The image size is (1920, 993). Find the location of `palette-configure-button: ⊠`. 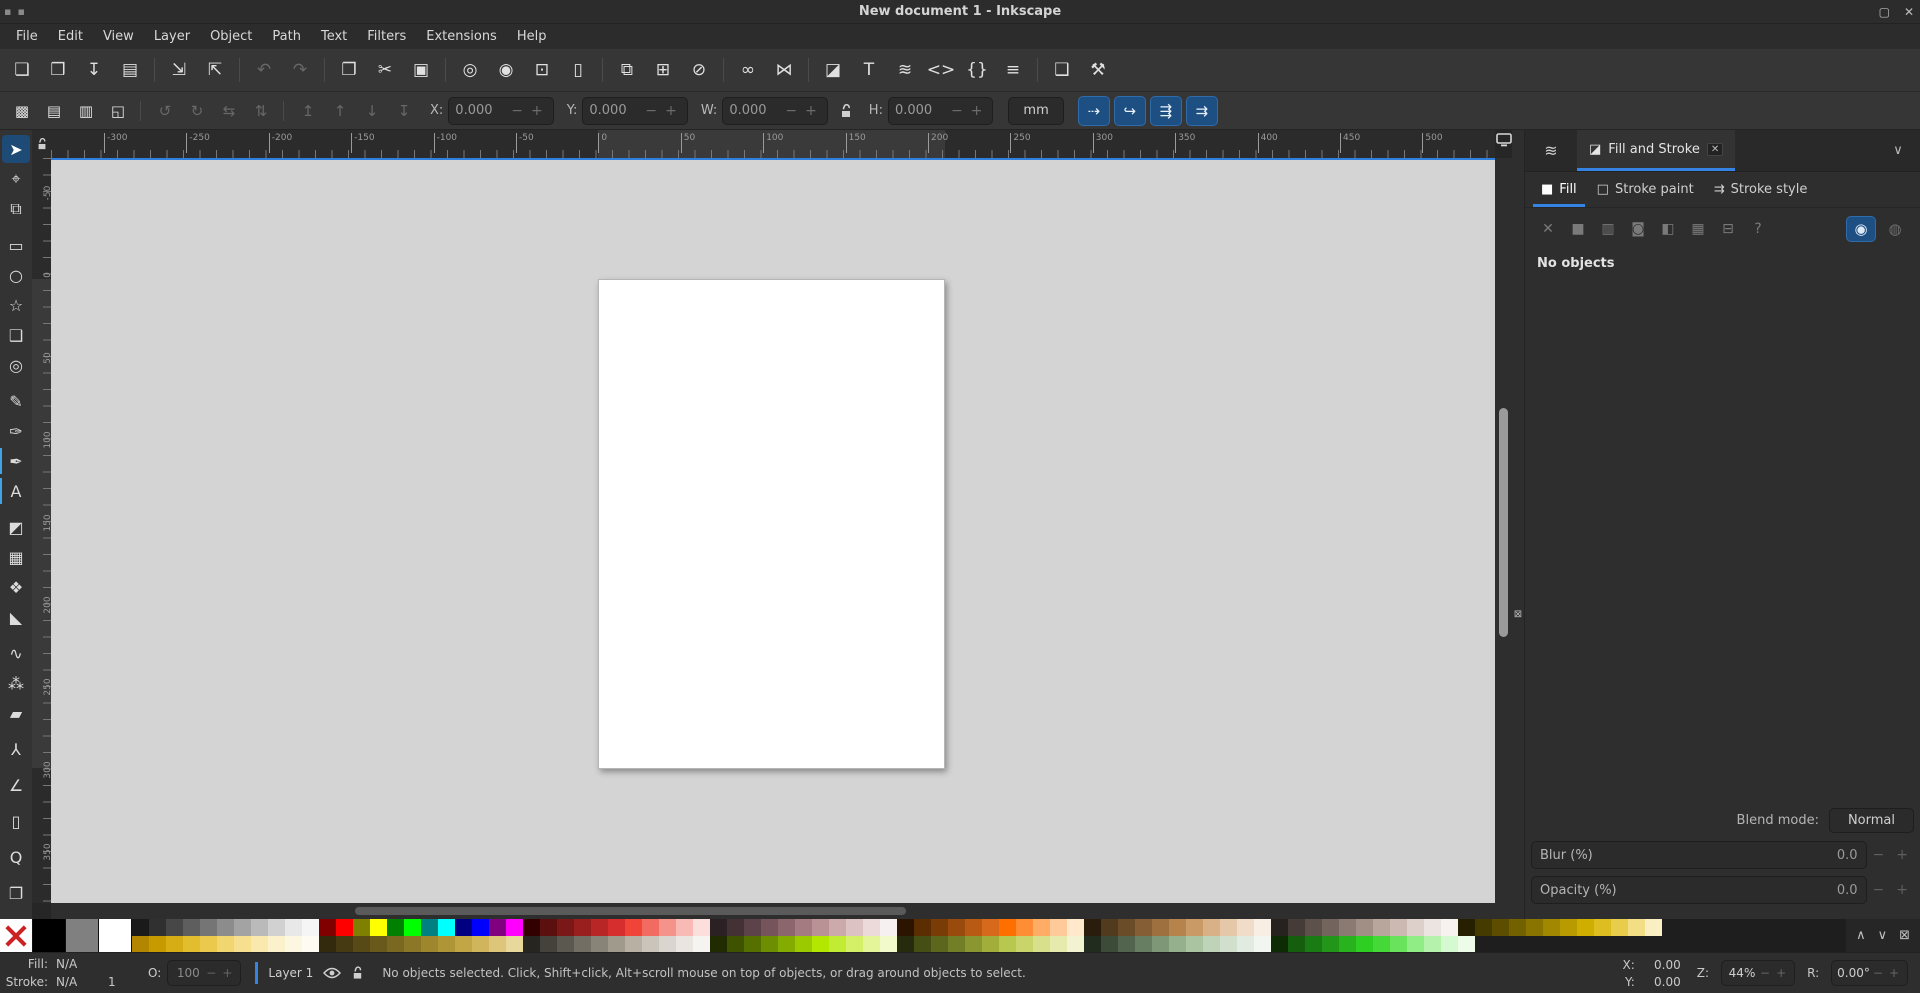

palette-configure-button: ⊠ is located at coordinates (1904, 935).